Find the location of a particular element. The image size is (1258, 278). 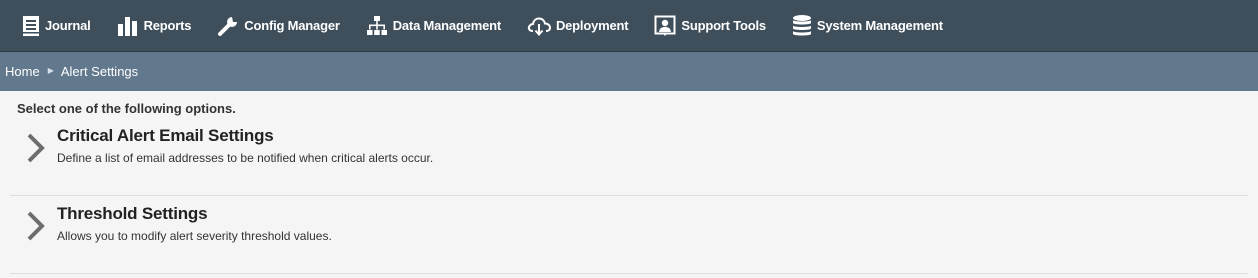

cloud-download-icon is located at coordinates (539, 26).